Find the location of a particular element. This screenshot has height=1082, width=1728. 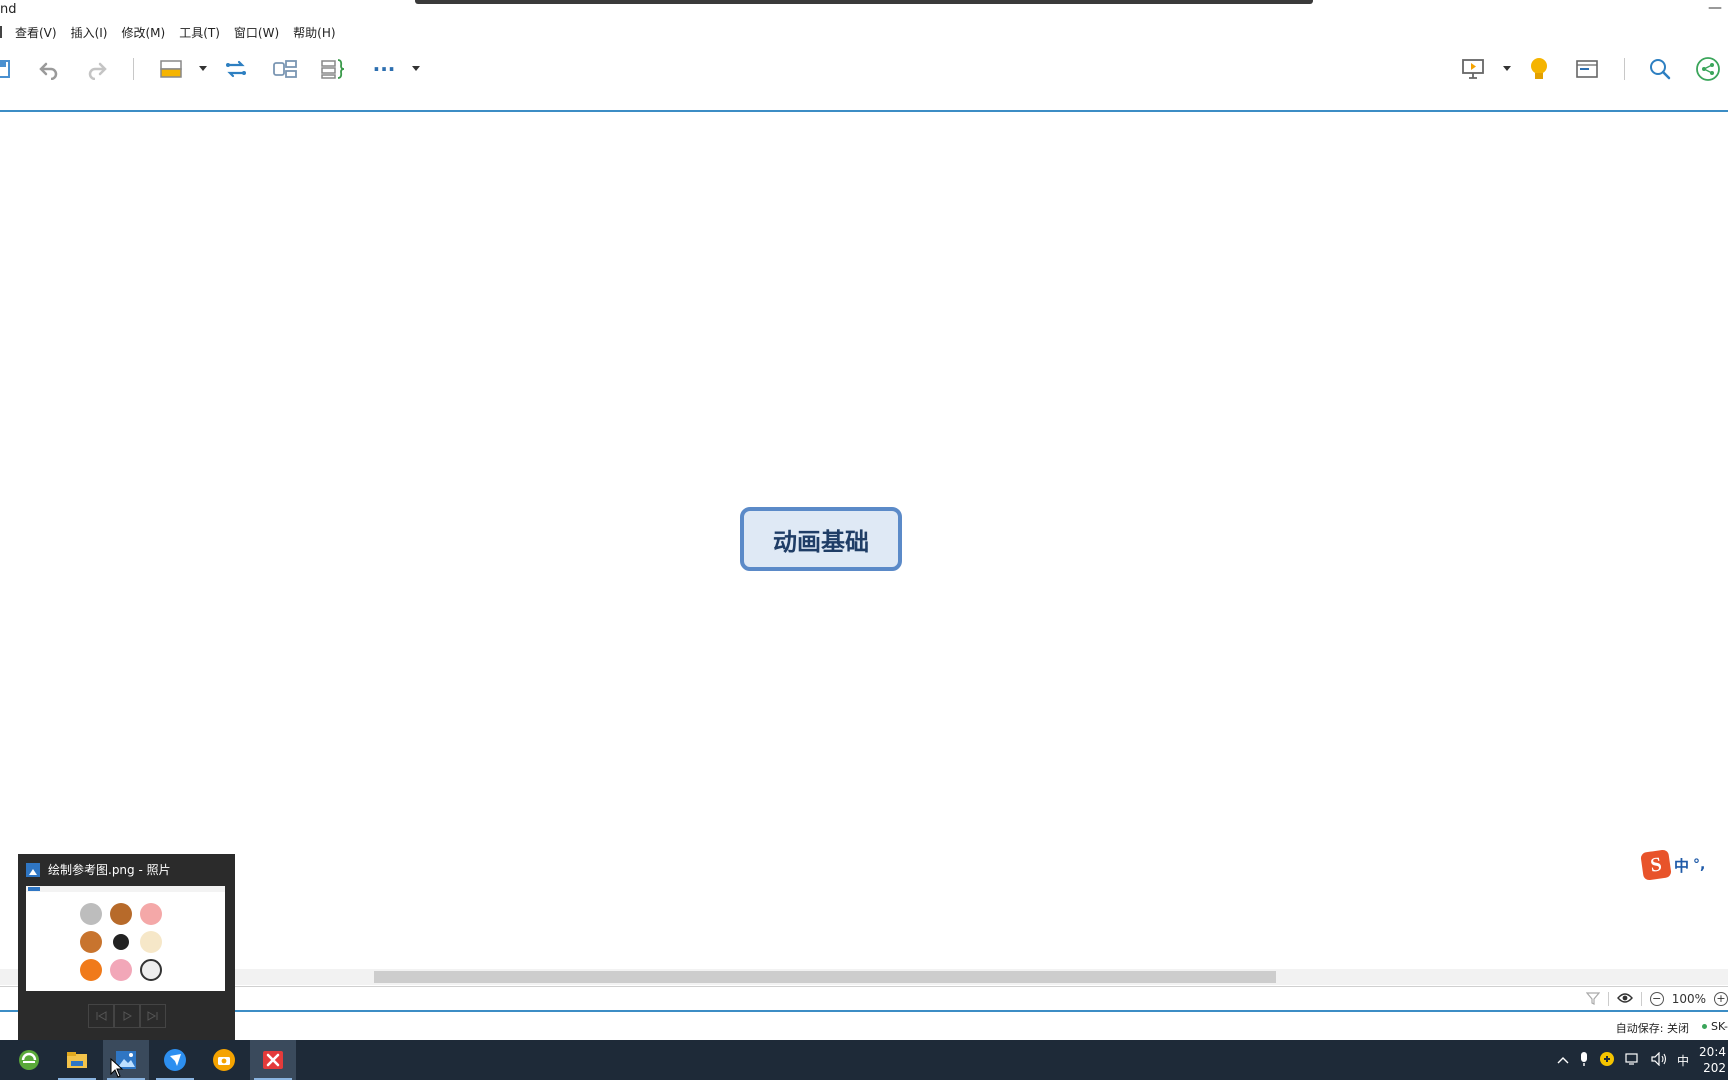

central-topic: 动画基础 is located at coordinates (821, 539).